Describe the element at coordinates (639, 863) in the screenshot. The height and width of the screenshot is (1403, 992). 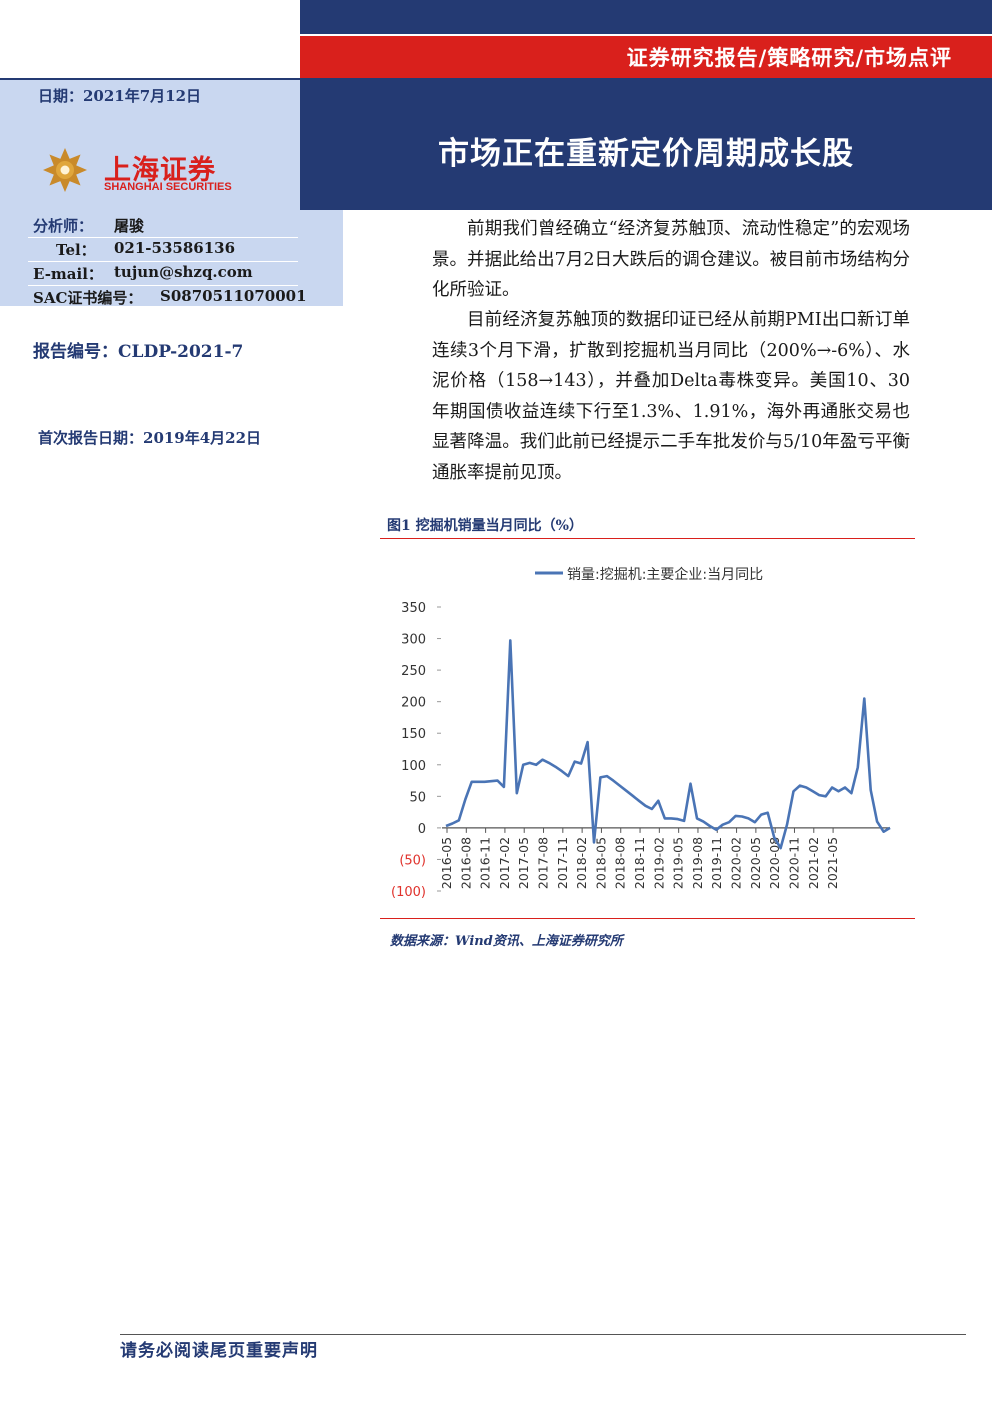
I see `x-tick-label: 2018-11` at that location.